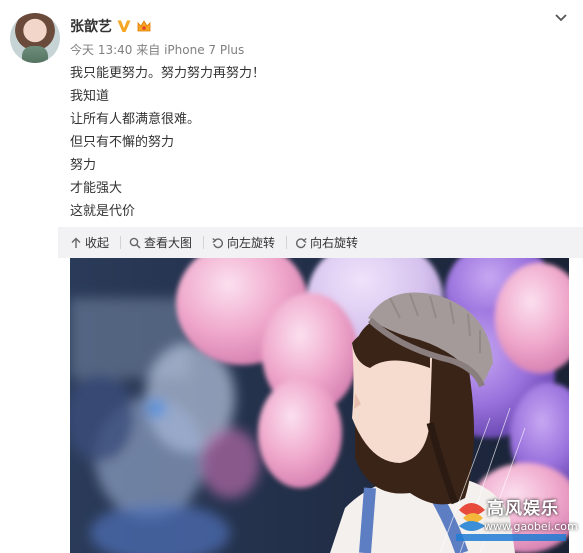  I want to click on rotate-left-icon, so click(218, 242).